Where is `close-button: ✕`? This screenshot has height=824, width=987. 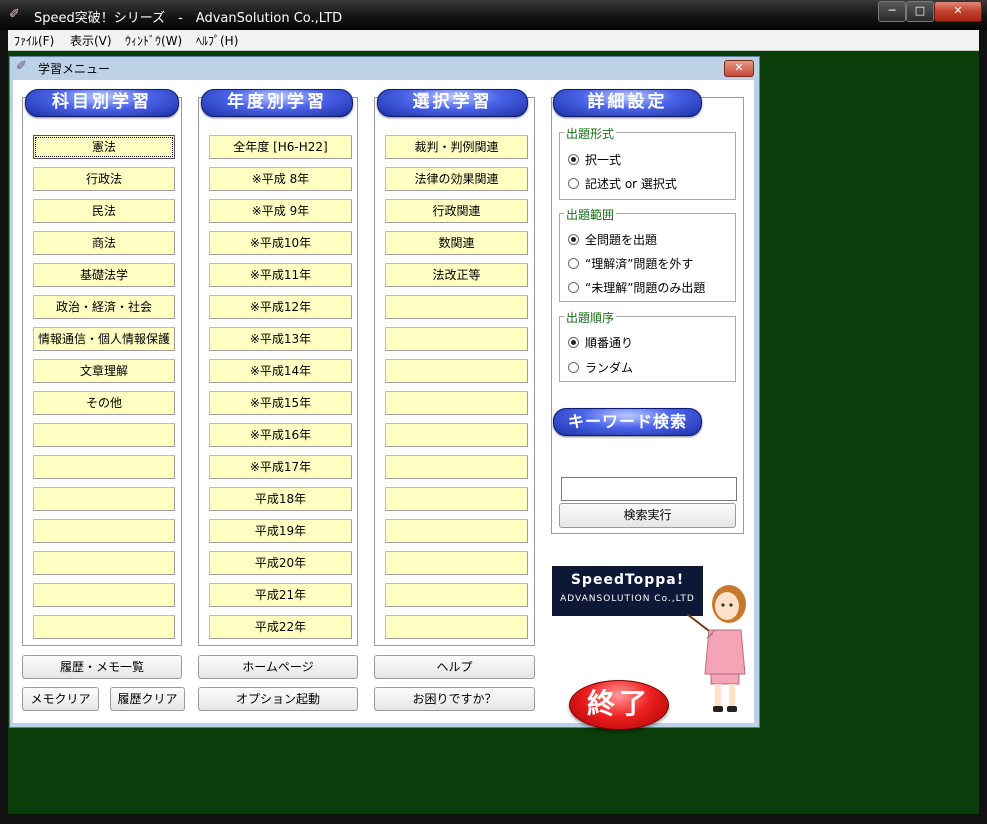 close-button: ✕ is located at coordinates (958, 11).